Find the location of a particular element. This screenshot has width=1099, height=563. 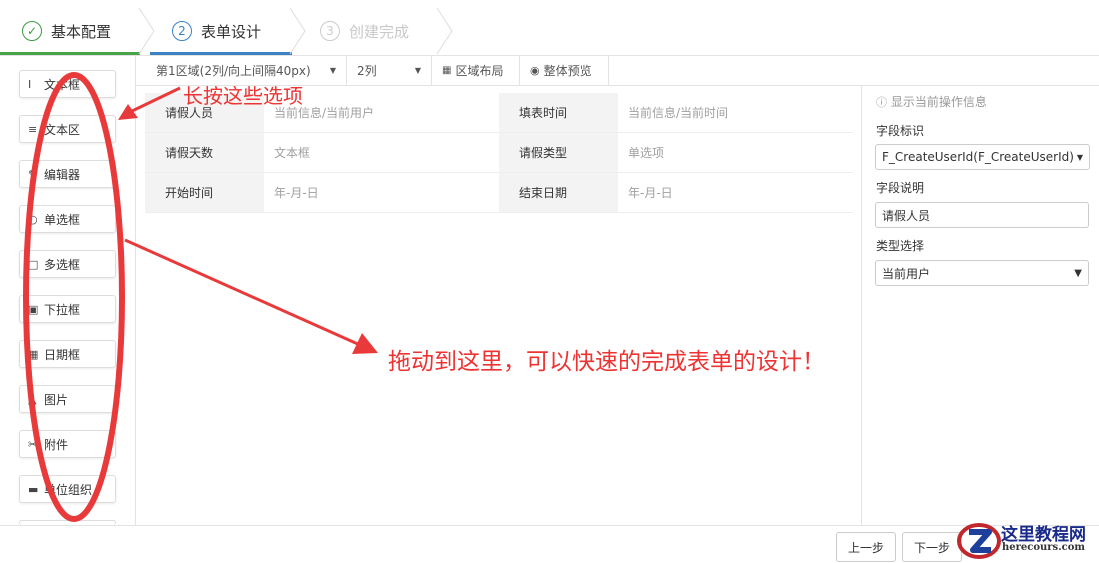

step-form-design: 2 表单设计 is located at coordinates (216, 31).